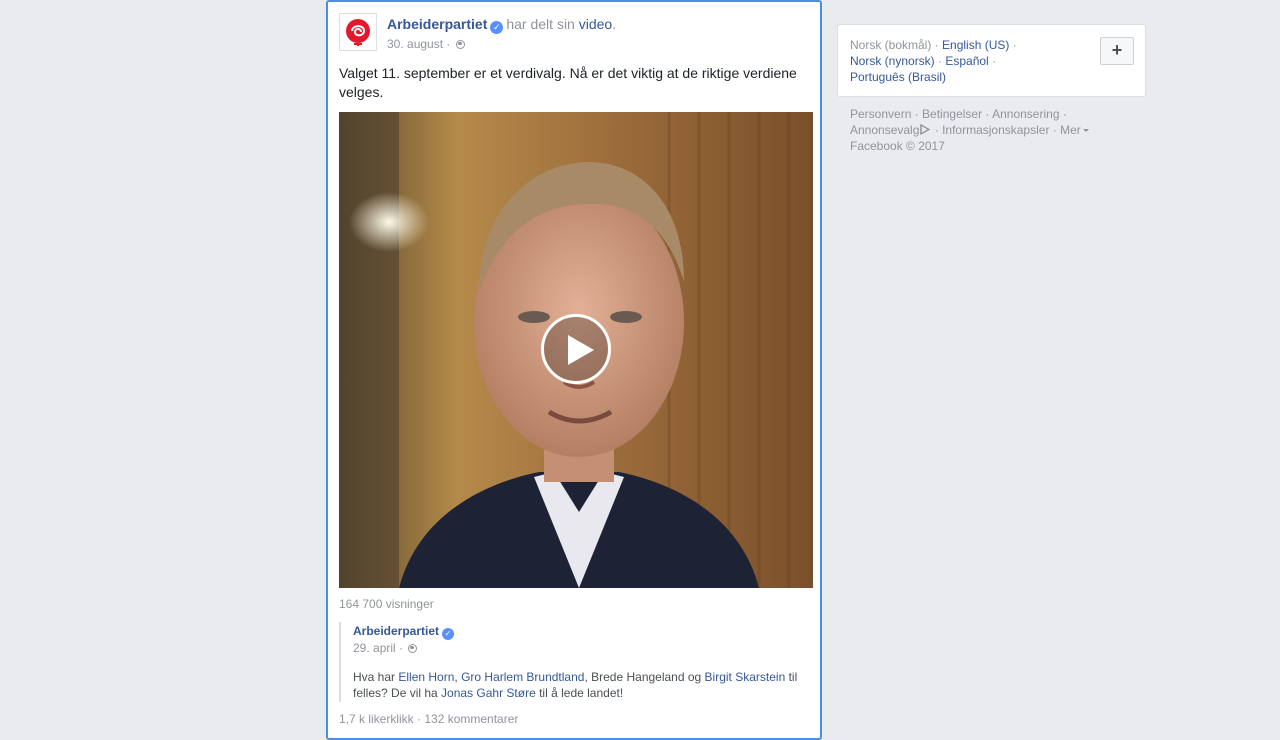 The image size is (1280, 740). I want to click on footer-link-more: Mer, so click(1070, 130).